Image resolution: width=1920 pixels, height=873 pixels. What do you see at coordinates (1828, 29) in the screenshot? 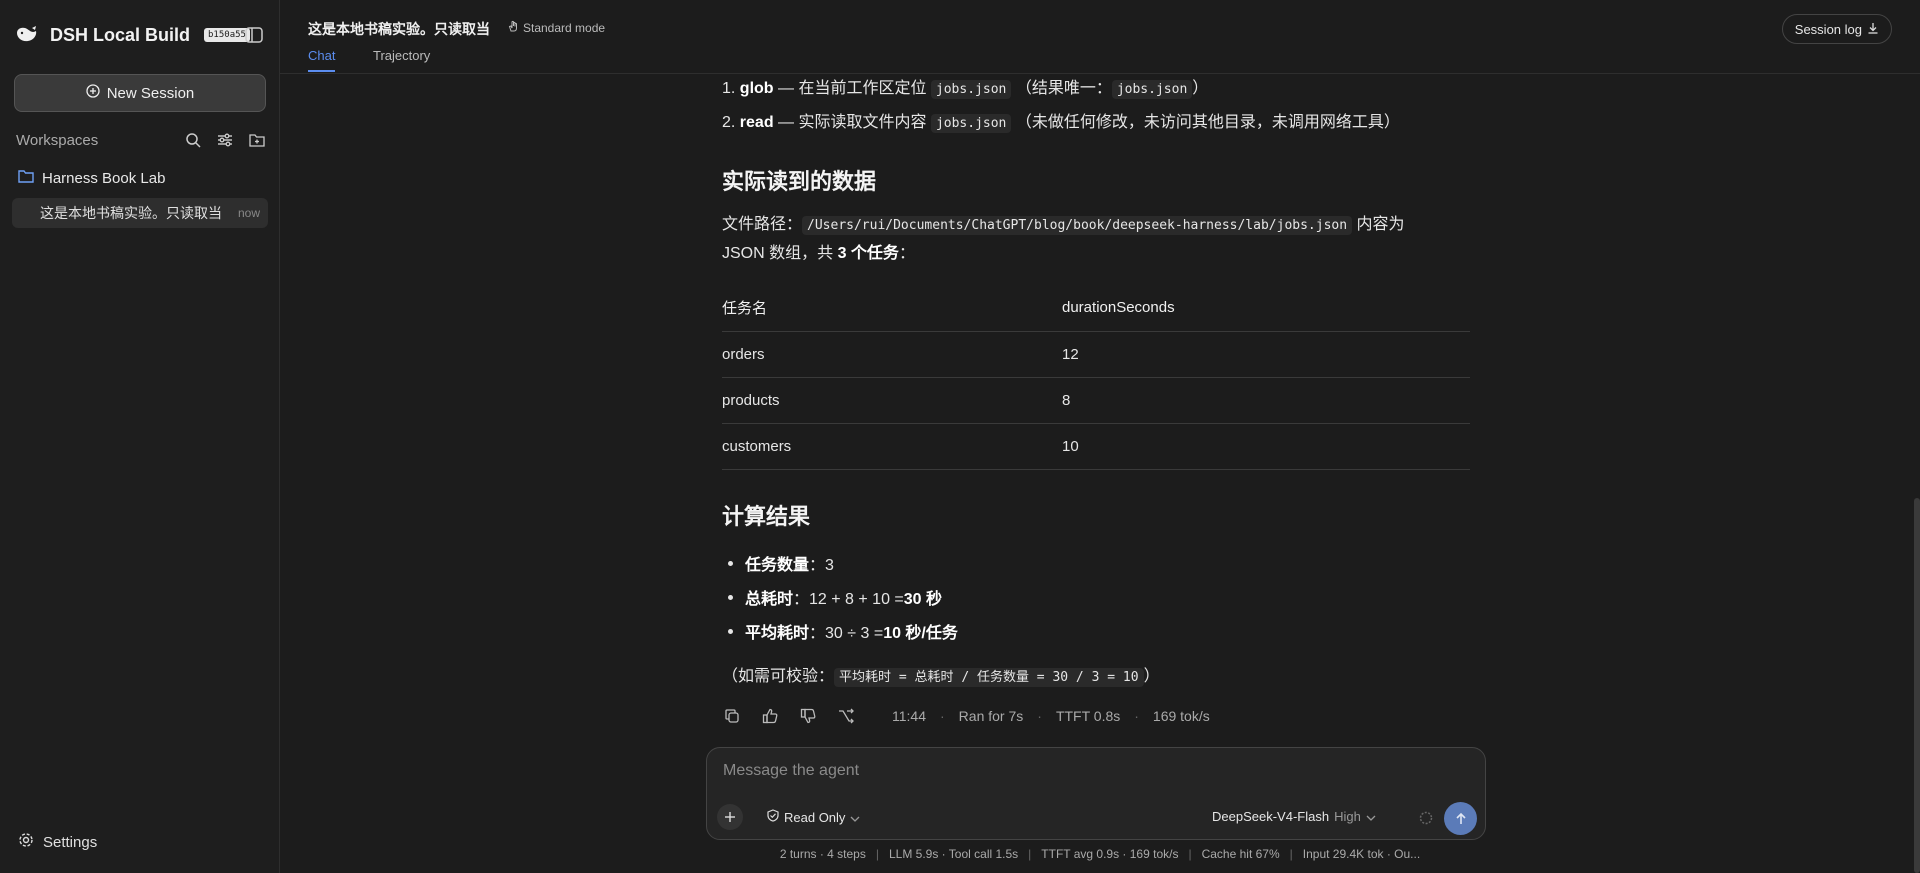
I see `session-log-label: Session log` at bounding box center [1828, 29].